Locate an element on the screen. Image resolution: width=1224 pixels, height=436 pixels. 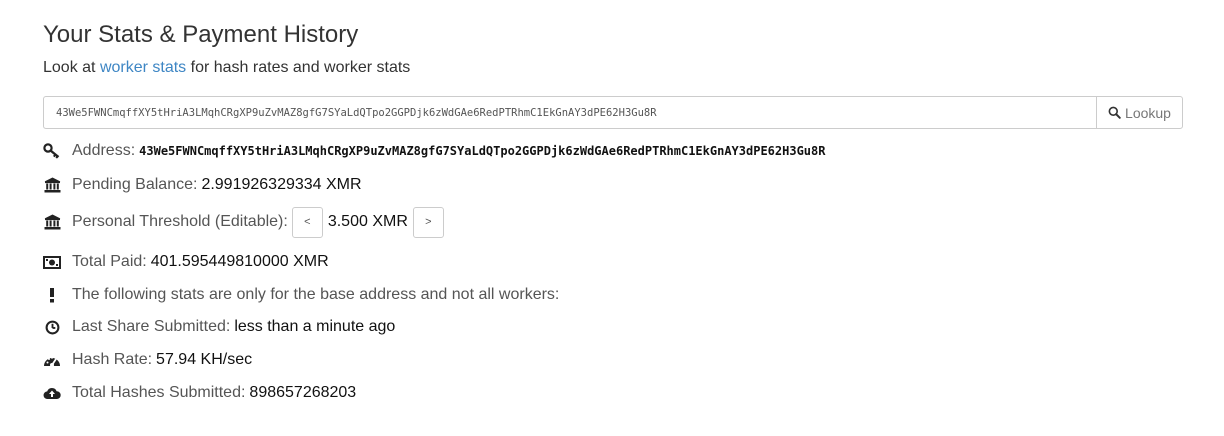
pending-balance-row: Pending Balance: 2.991926329334 XMR is located at coordinates (202, 185).